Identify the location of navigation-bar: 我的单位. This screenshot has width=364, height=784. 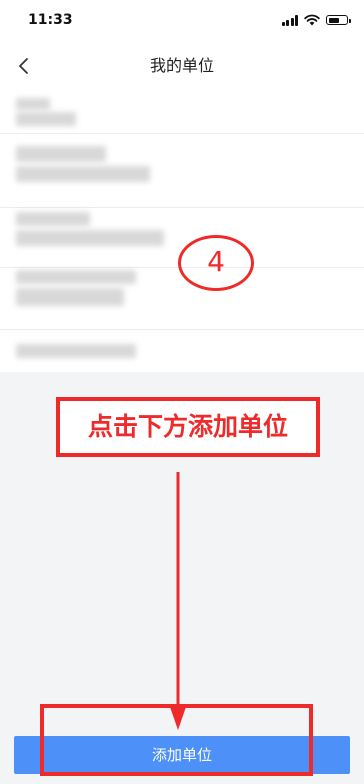
(182, 66).